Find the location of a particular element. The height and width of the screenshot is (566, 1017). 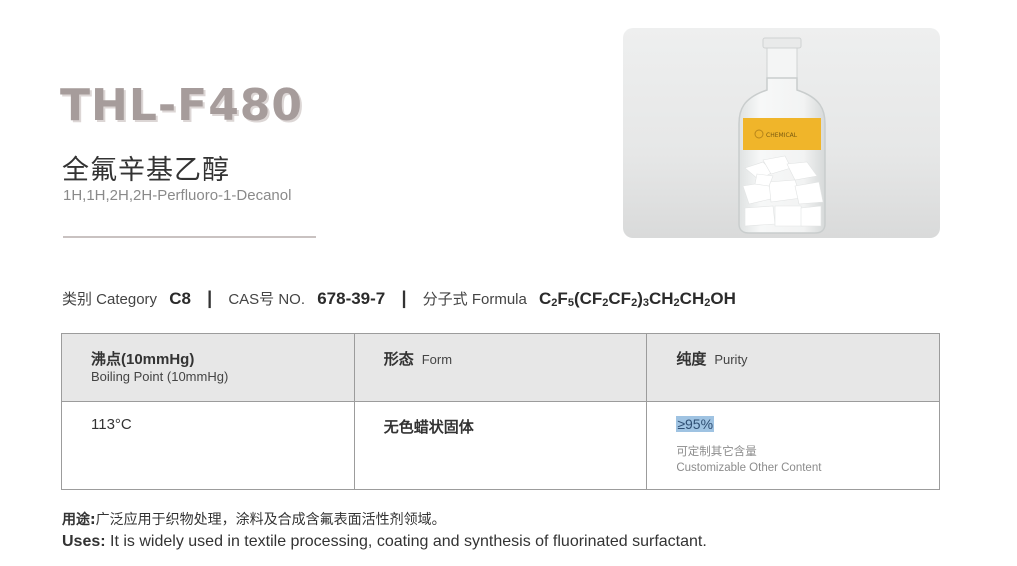

cas-value: 678-39-7 is located at coordinates (351, 298).